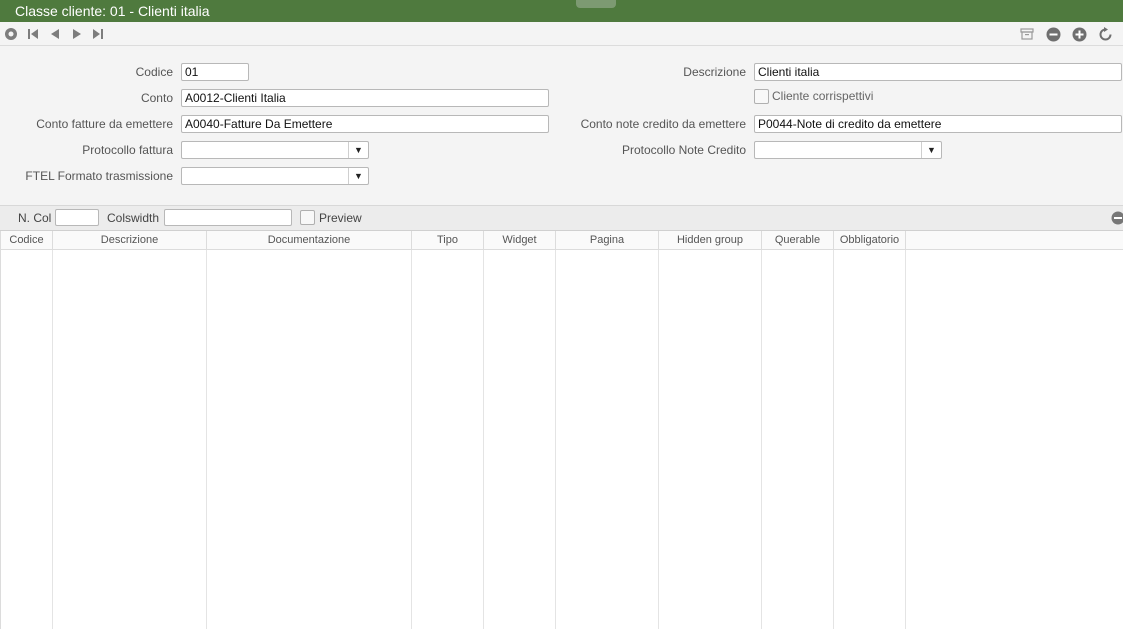 Image resolution: width=1123 pixels, height=629 pixels. What do you see at coordinates (275, 150) in the screenshot?
I see `protocollo-fattura-select: ▼` at bounding box center [275, 150].